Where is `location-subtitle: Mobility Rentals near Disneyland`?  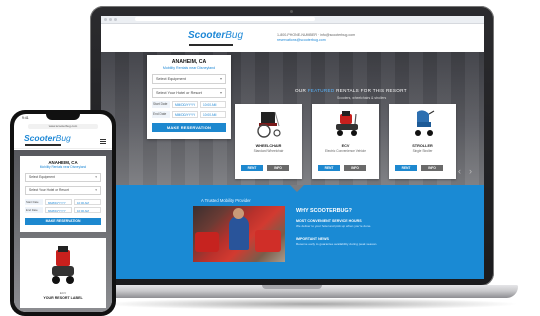
location-subtitle: Mobility Rentals near Disneyland is located at coordinates (189, 68).